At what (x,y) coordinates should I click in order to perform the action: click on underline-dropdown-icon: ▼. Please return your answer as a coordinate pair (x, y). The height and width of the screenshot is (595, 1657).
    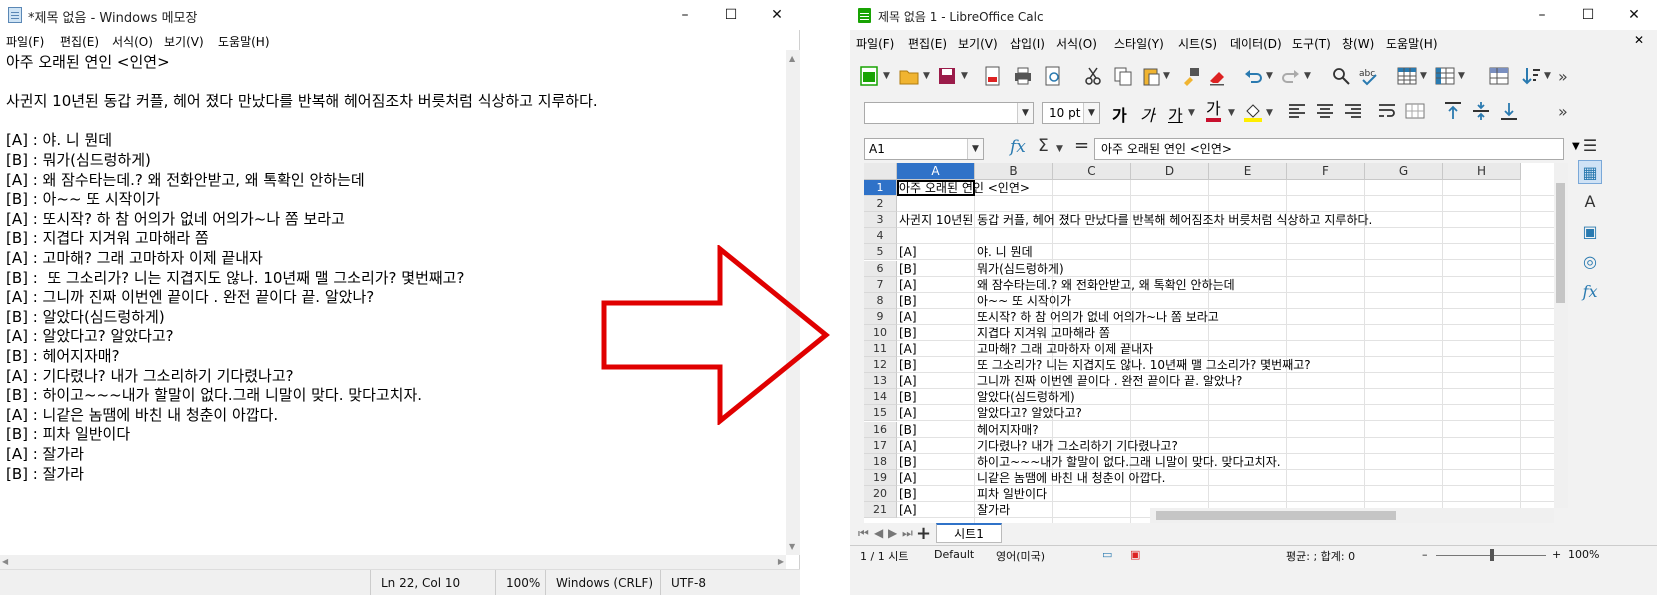
    Looking at the image, I should click on (1191, 113).